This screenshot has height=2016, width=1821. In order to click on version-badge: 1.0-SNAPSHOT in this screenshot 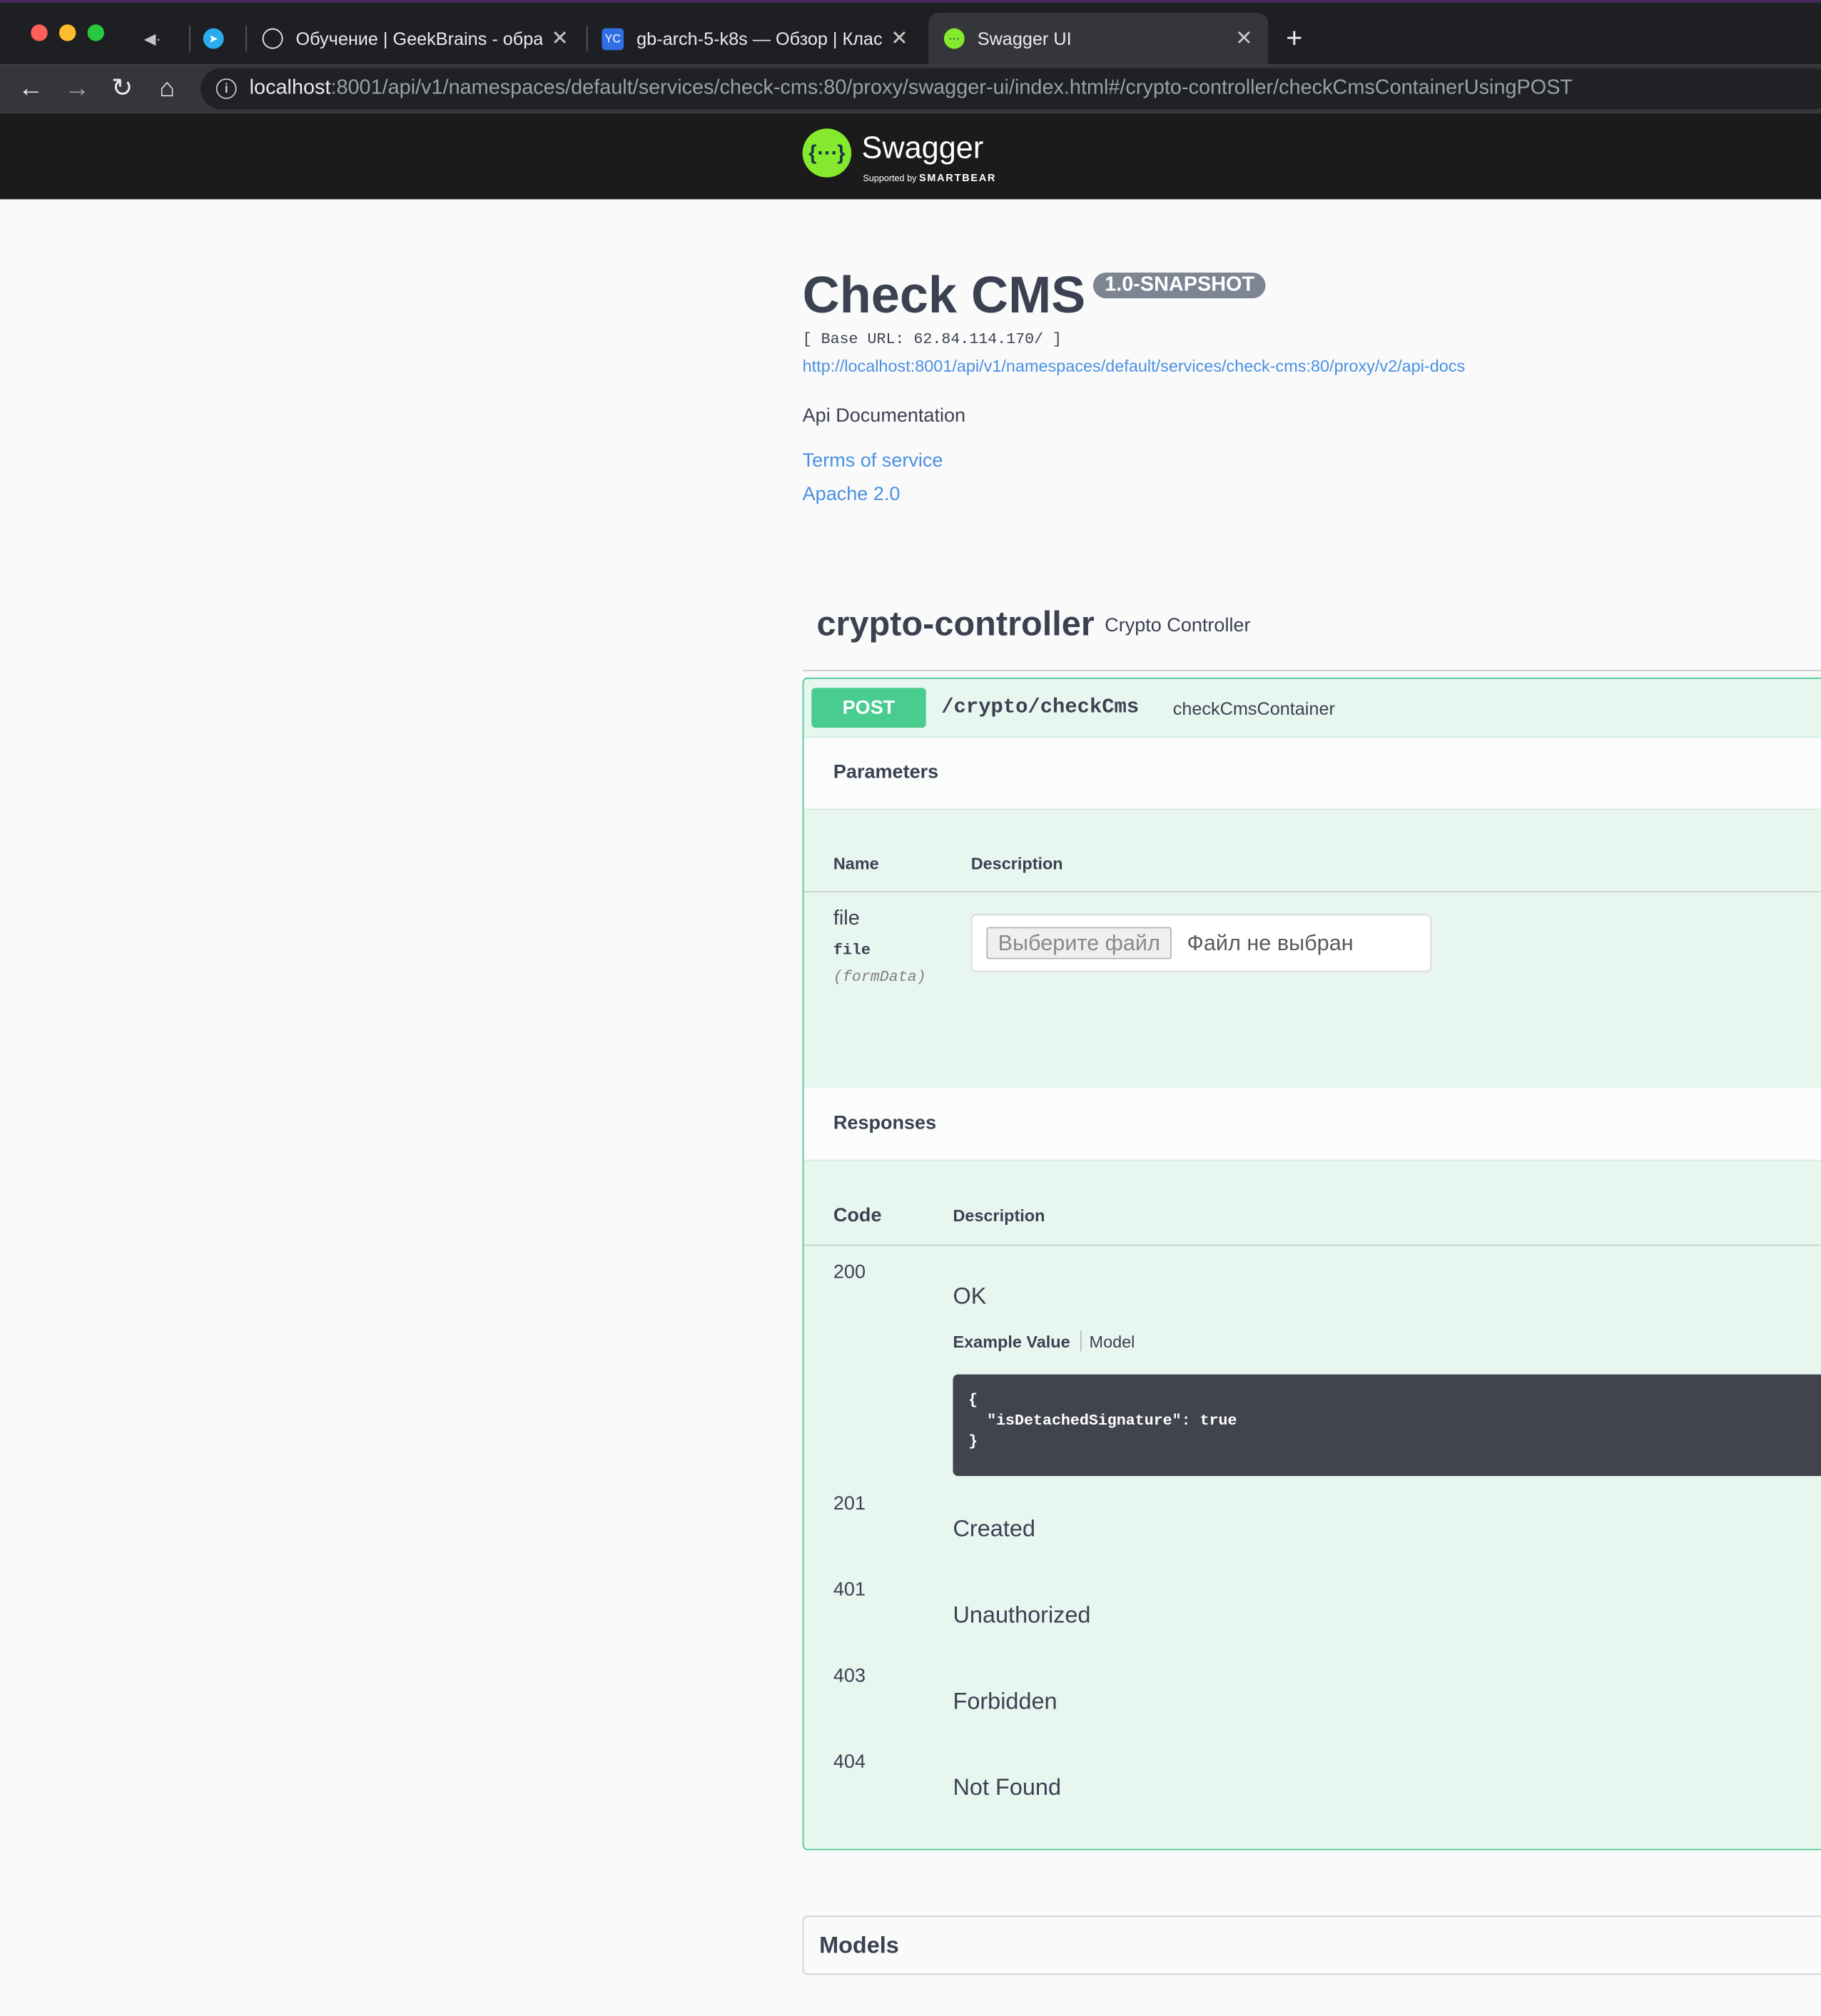, I will do `click(1179, 286)`.